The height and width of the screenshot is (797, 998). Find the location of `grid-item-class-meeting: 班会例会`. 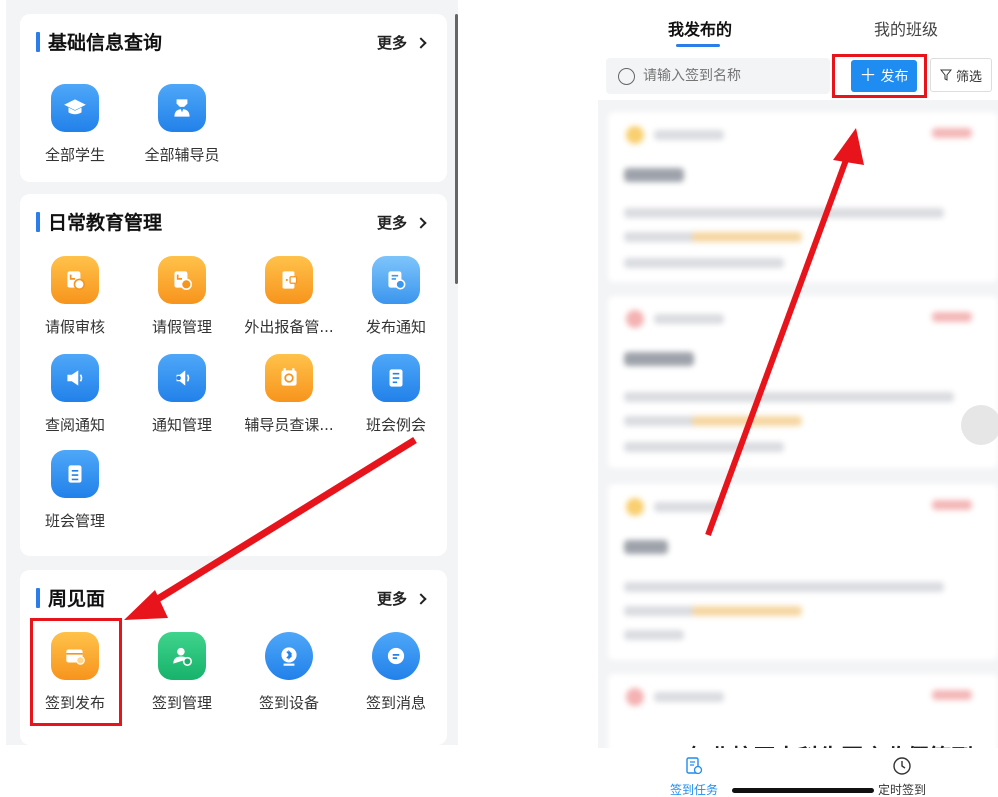

grid-item-class-meeting: 班会例会 is located at coordinates (396, 394).